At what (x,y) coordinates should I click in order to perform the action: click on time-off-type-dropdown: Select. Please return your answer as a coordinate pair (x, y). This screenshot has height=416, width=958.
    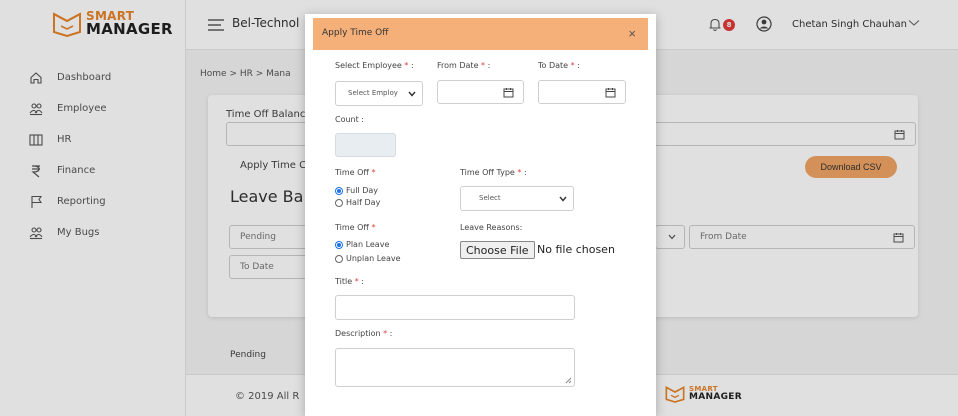
    Looking at the image, I should click on (517, 198).